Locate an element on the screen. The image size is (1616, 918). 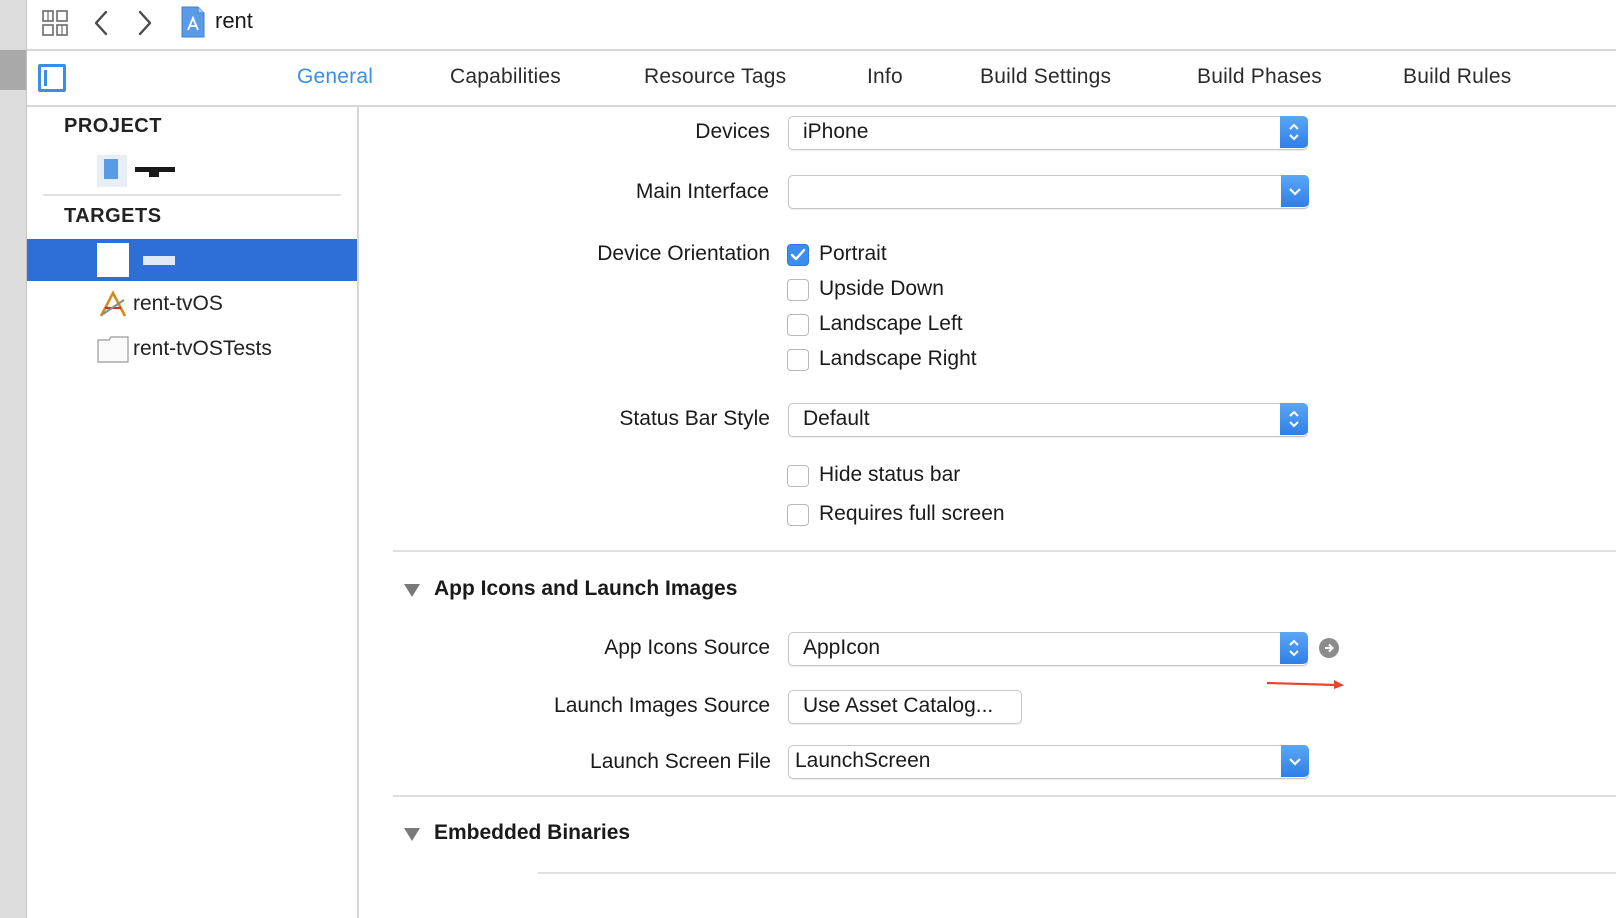
main-interface-label: Main Interface is located at coordinates (702, 191).